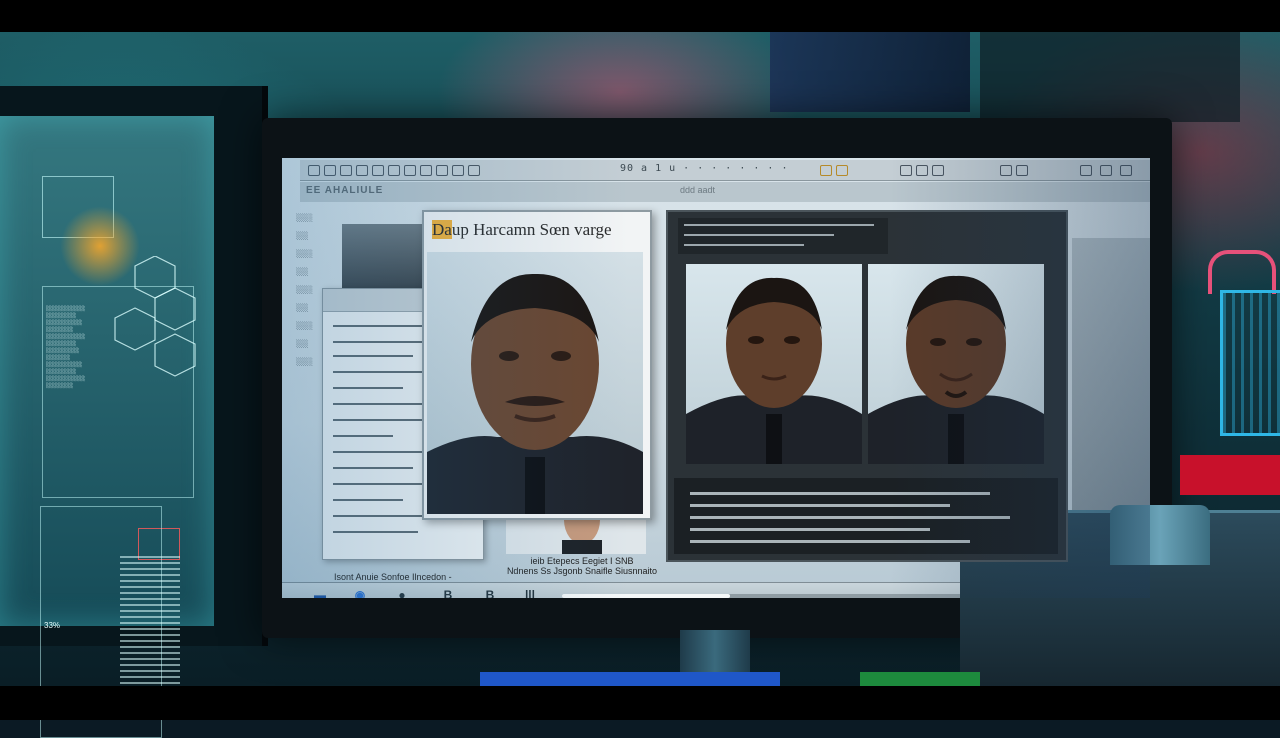  What do you see at coordinates (360, 592) in the screenshot?
I see `taskbar-app-icon: ◉` at bounding box center [360, 592].